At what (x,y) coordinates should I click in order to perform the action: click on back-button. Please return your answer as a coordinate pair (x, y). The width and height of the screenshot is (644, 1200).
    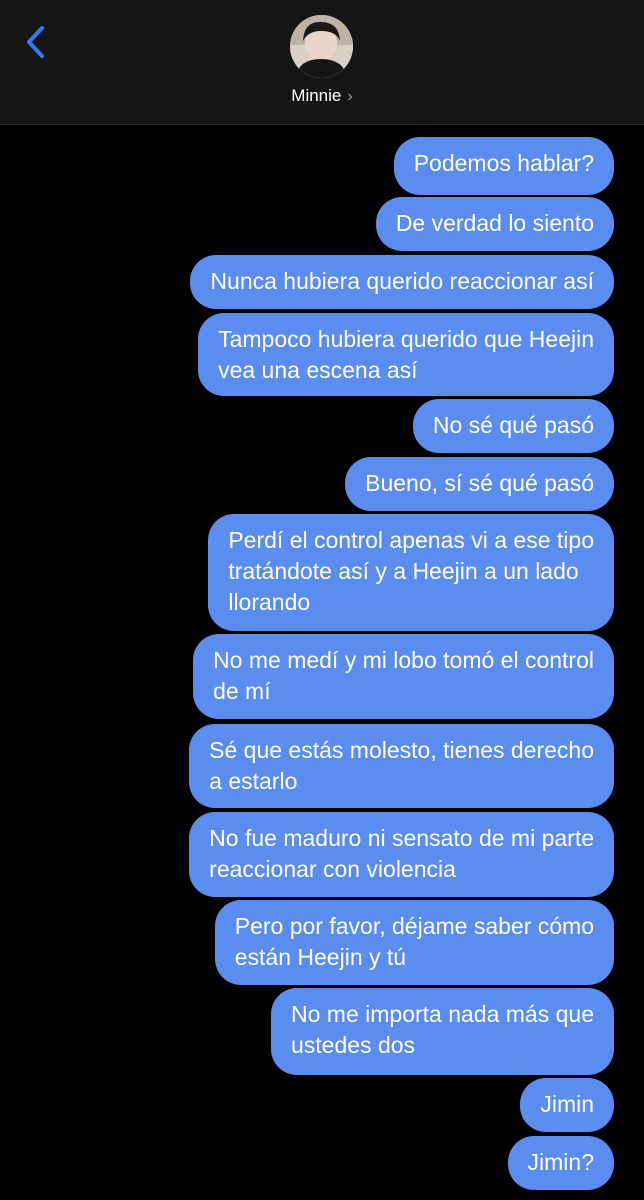
    Looking at the image, I should click on (38, 42).